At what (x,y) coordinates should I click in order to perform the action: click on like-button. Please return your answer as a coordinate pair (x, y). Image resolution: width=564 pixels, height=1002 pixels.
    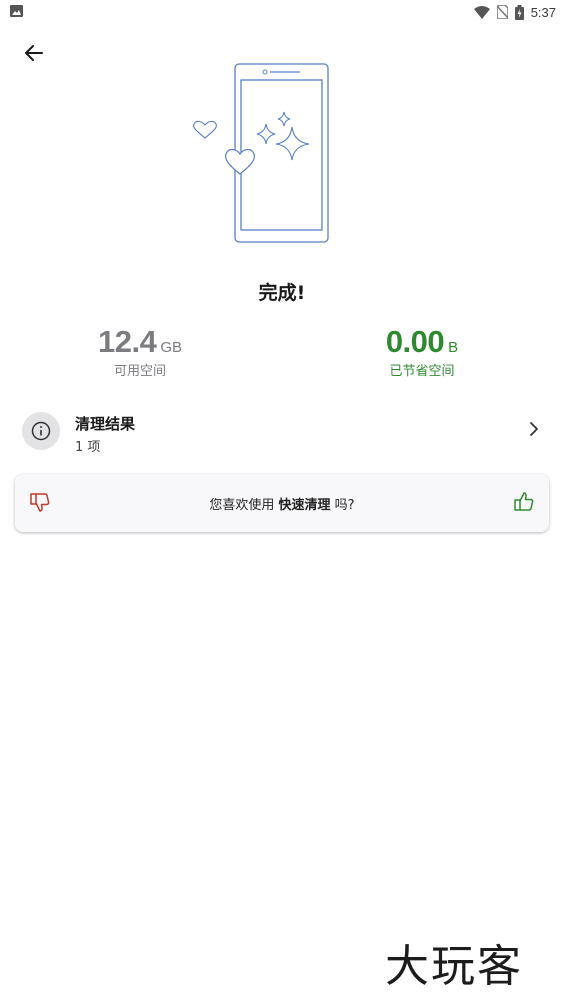
    Looking at the image, I should click on (524, 504).